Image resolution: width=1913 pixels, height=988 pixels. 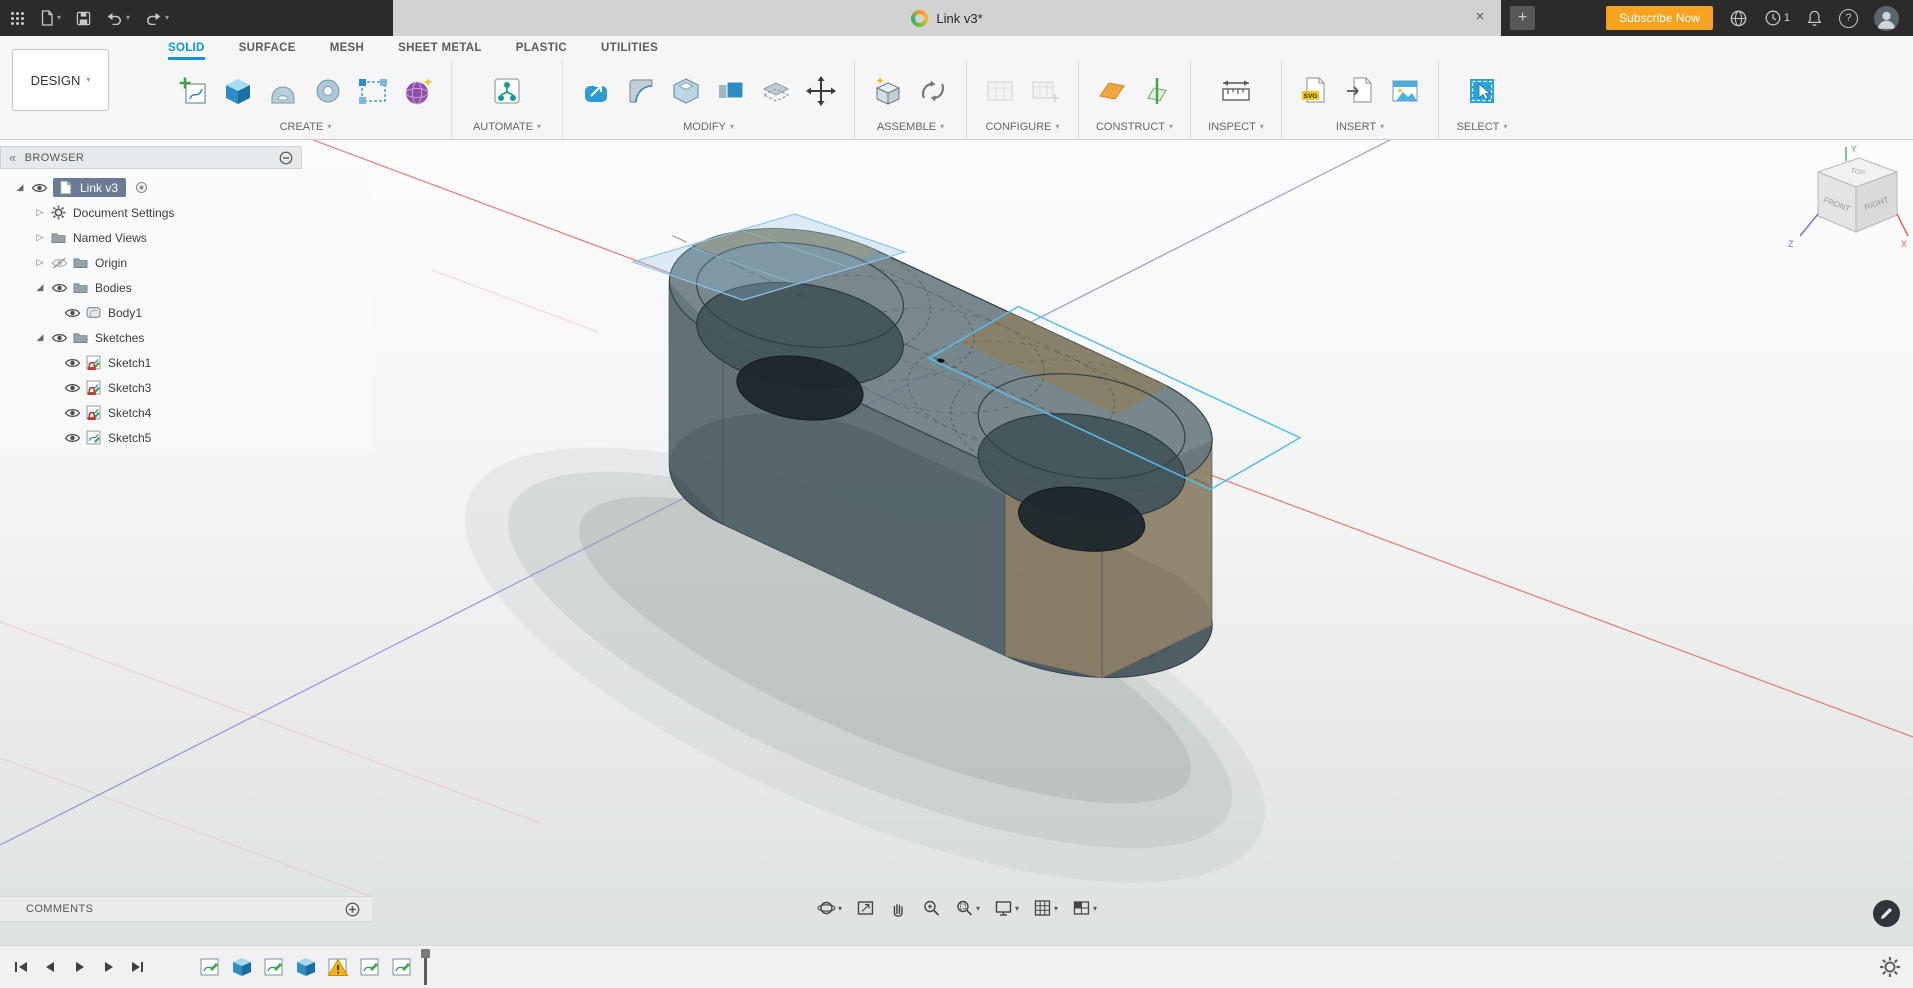 What do you see at coordinates (1236, 129) in the screenshot?
I see `inspect-dropdown: INSPECT ▾` at bounding box center [1236, 129].